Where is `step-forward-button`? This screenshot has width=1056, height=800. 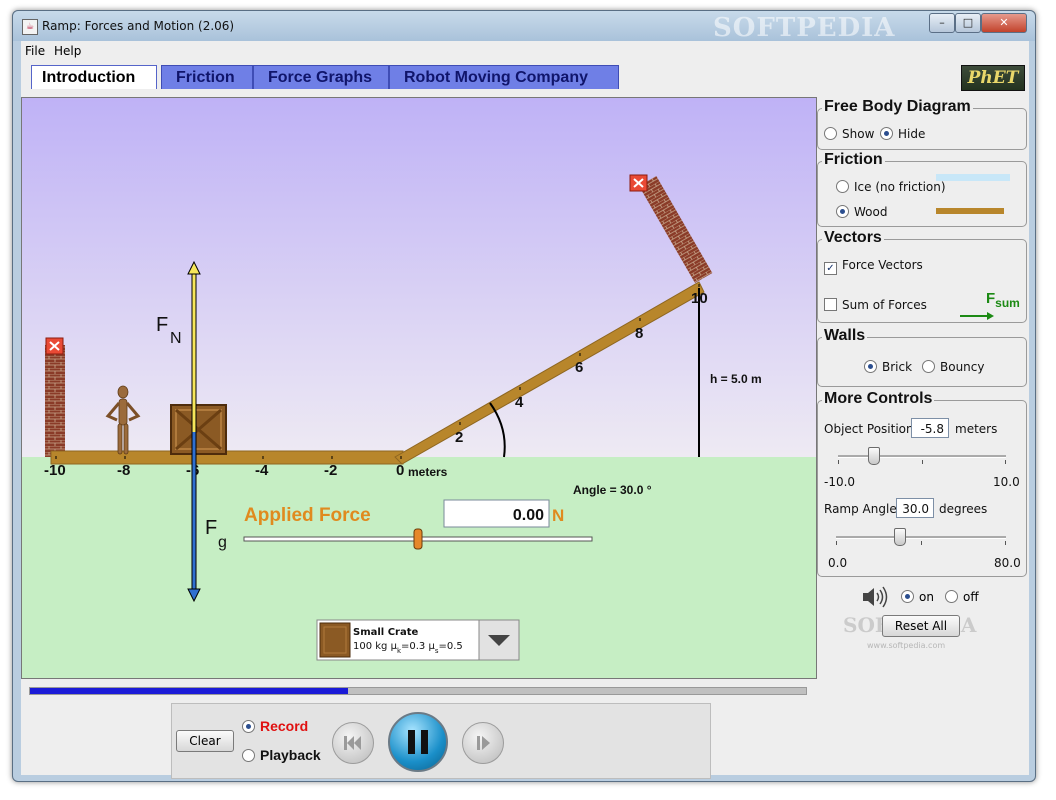
step-forward-button is located at coordinates (483, 743).